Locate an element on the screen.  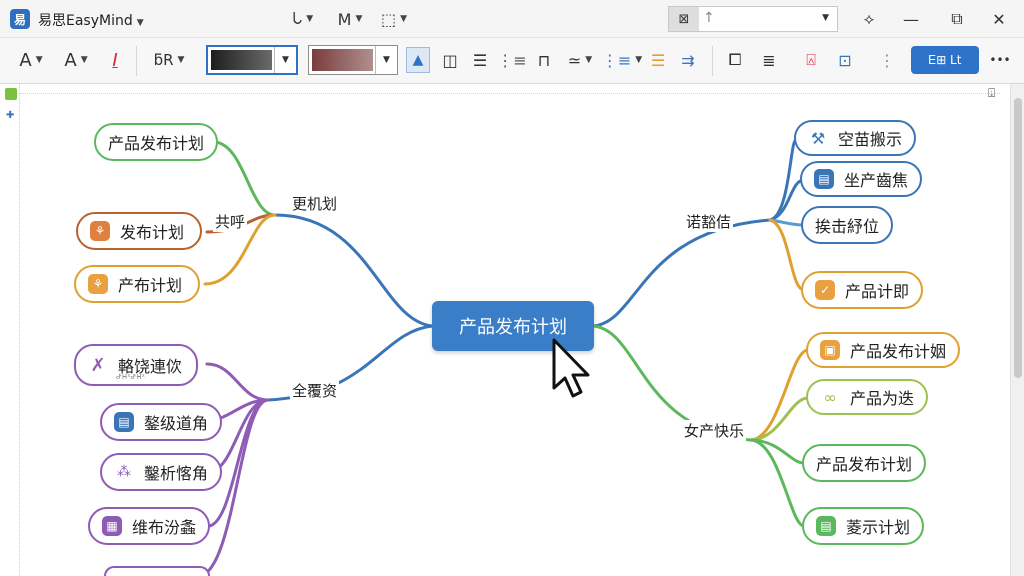
topic-label: 坐产齒焦 is located at coordinates (876, 180).